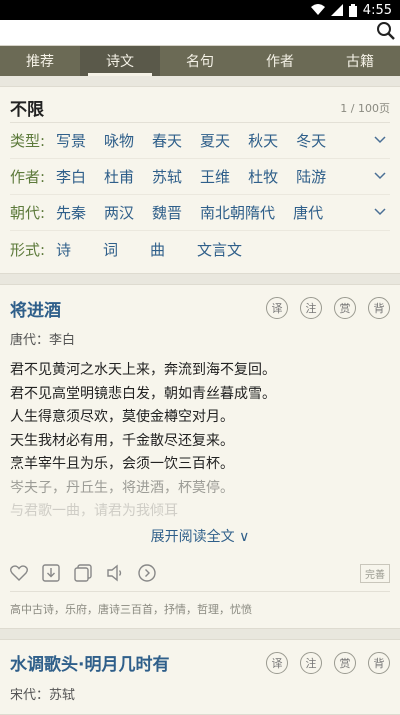 This screenshot has width=400, height=715. What do you see at coordinates (200, 537) in the screenshot?
I see `expand-full-text-button: 展开阅读全文 ∨` at bounding box center [200, 537].